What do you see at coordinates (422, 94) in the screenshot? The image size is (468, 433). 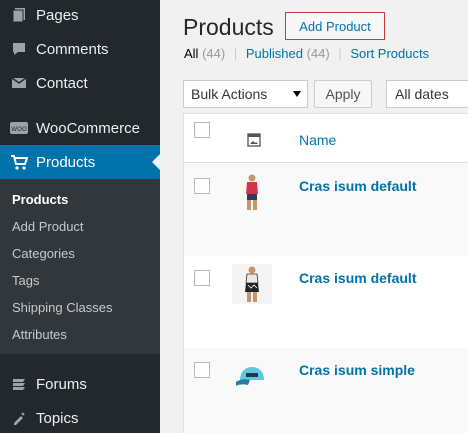 I see `dates-filter-value: All dates` at bounding box center [422, 94].